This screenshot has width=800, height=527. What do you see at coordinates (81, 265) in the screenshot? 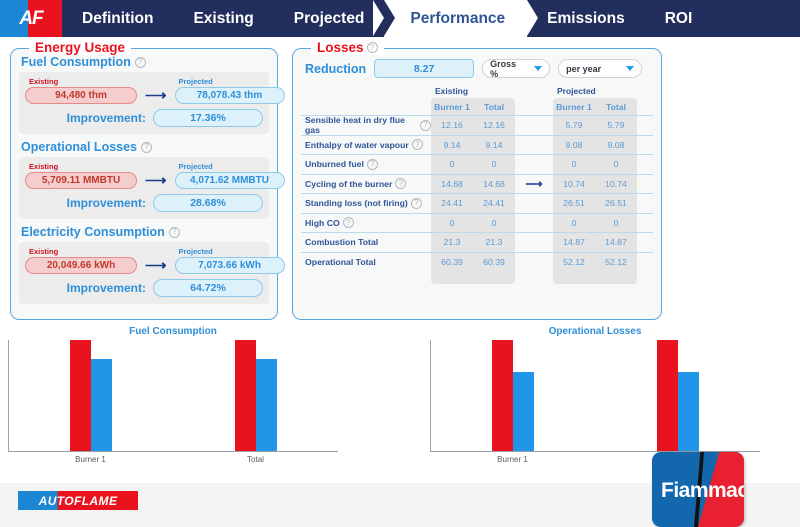
I see `existing-value-elec: 20,049.66 kWh` at bounding box center [81, 265].